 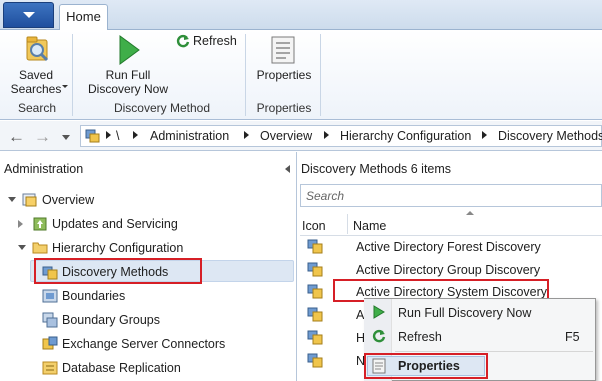 What do you see at coordinates (451, 292) in the screenshot?
I see `table-row: Active Directory System Discovery` at bounding box center [451, 292].